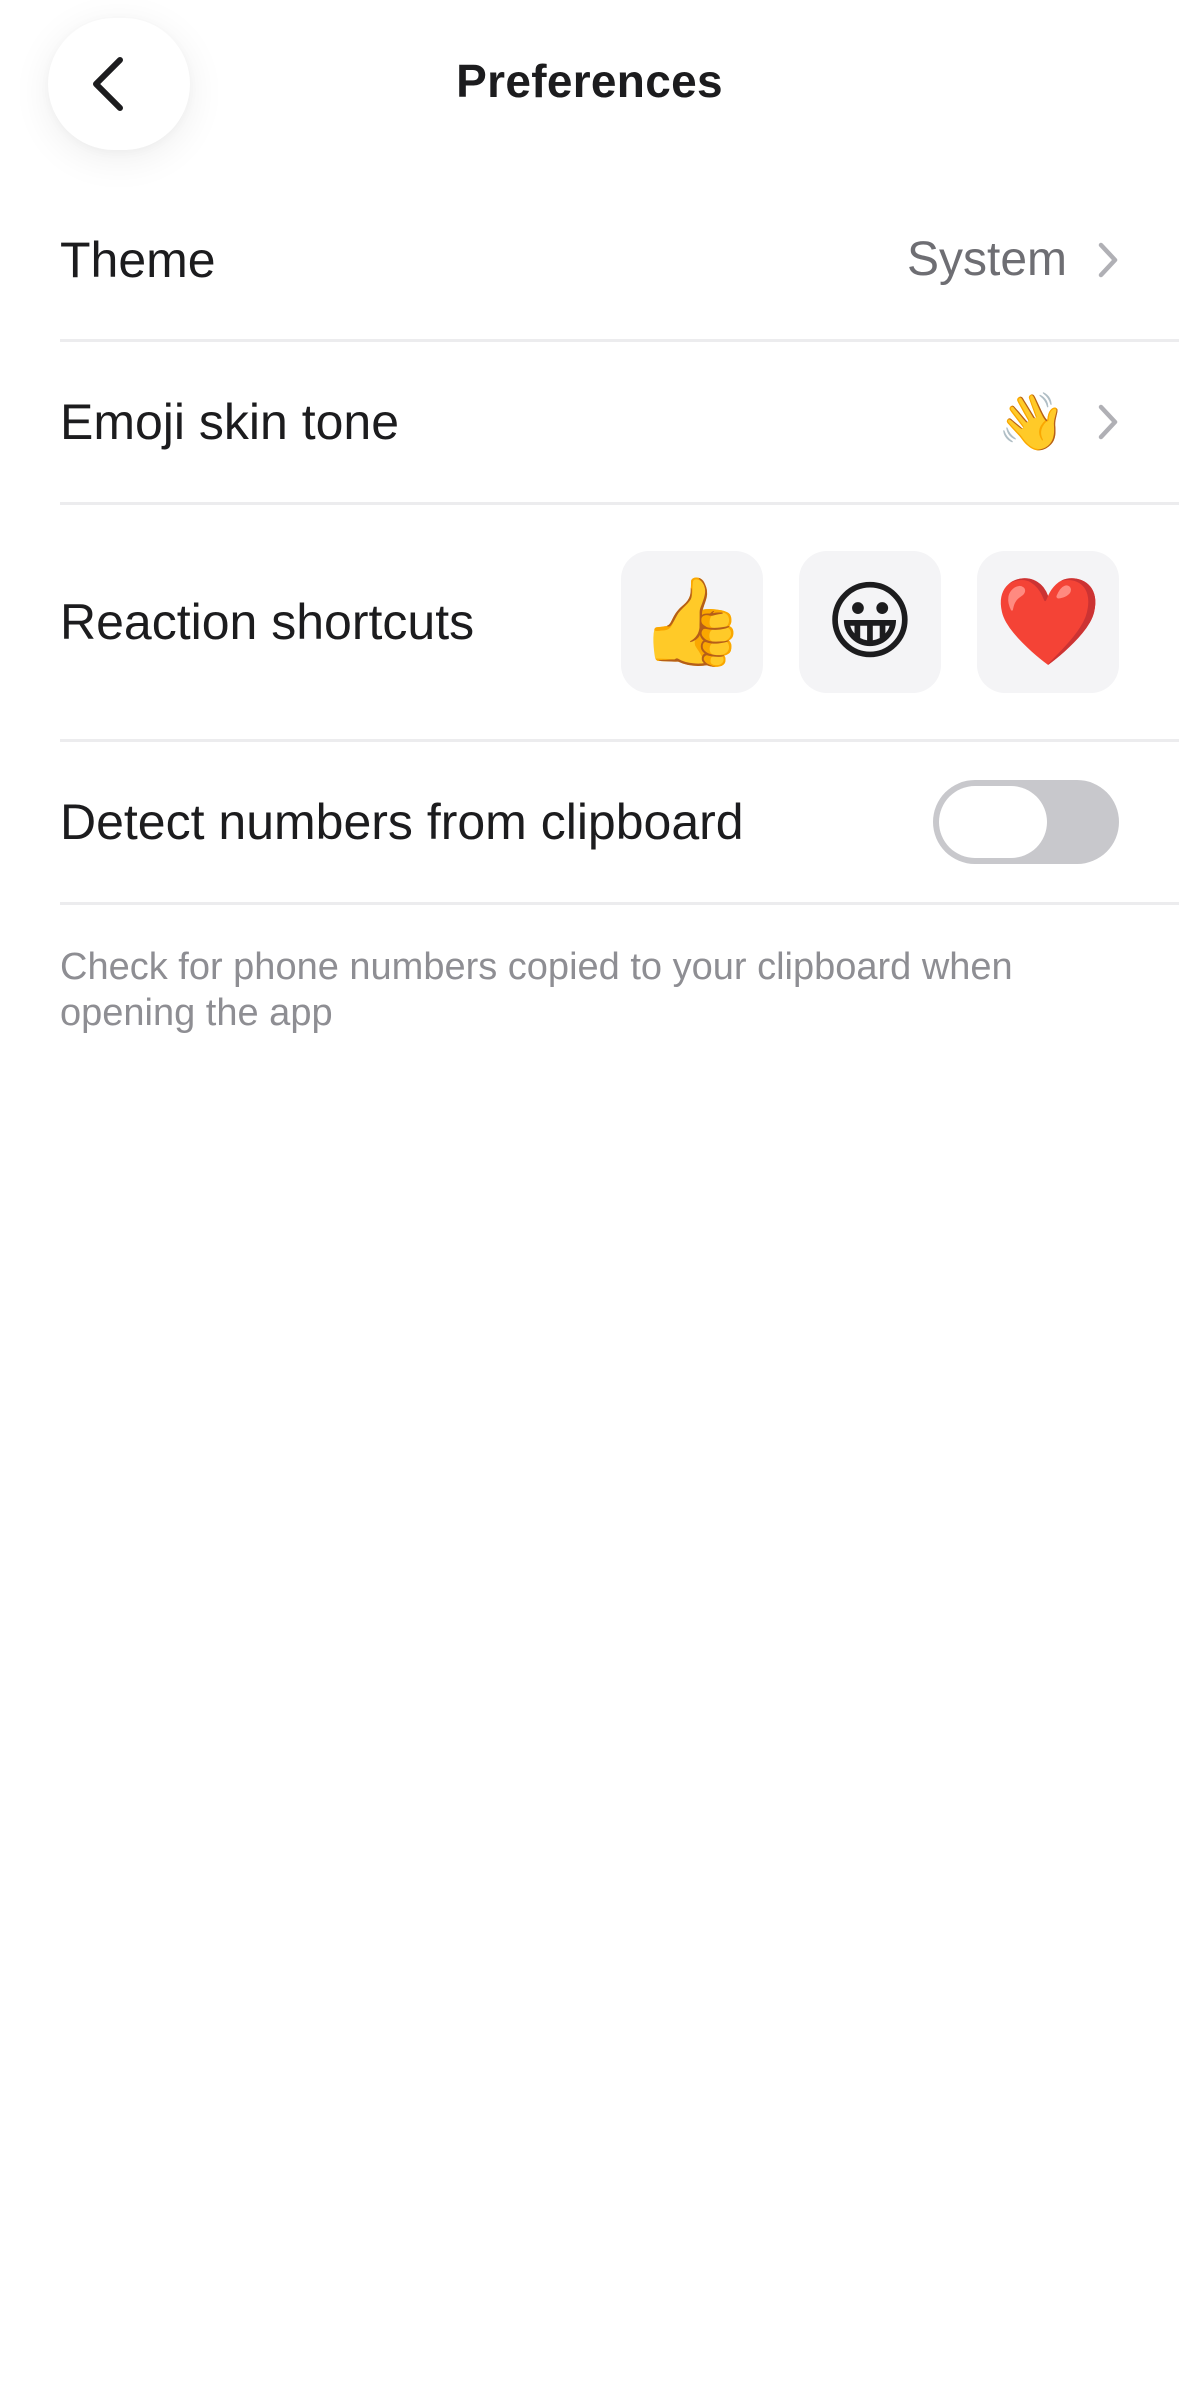 The width and height of the screenshot is (1179, 2396). Describe the element at coordinates (230, 422) in the screenshot. I see `emoji-skin-tone-label: Emoji skin tone` at that location.